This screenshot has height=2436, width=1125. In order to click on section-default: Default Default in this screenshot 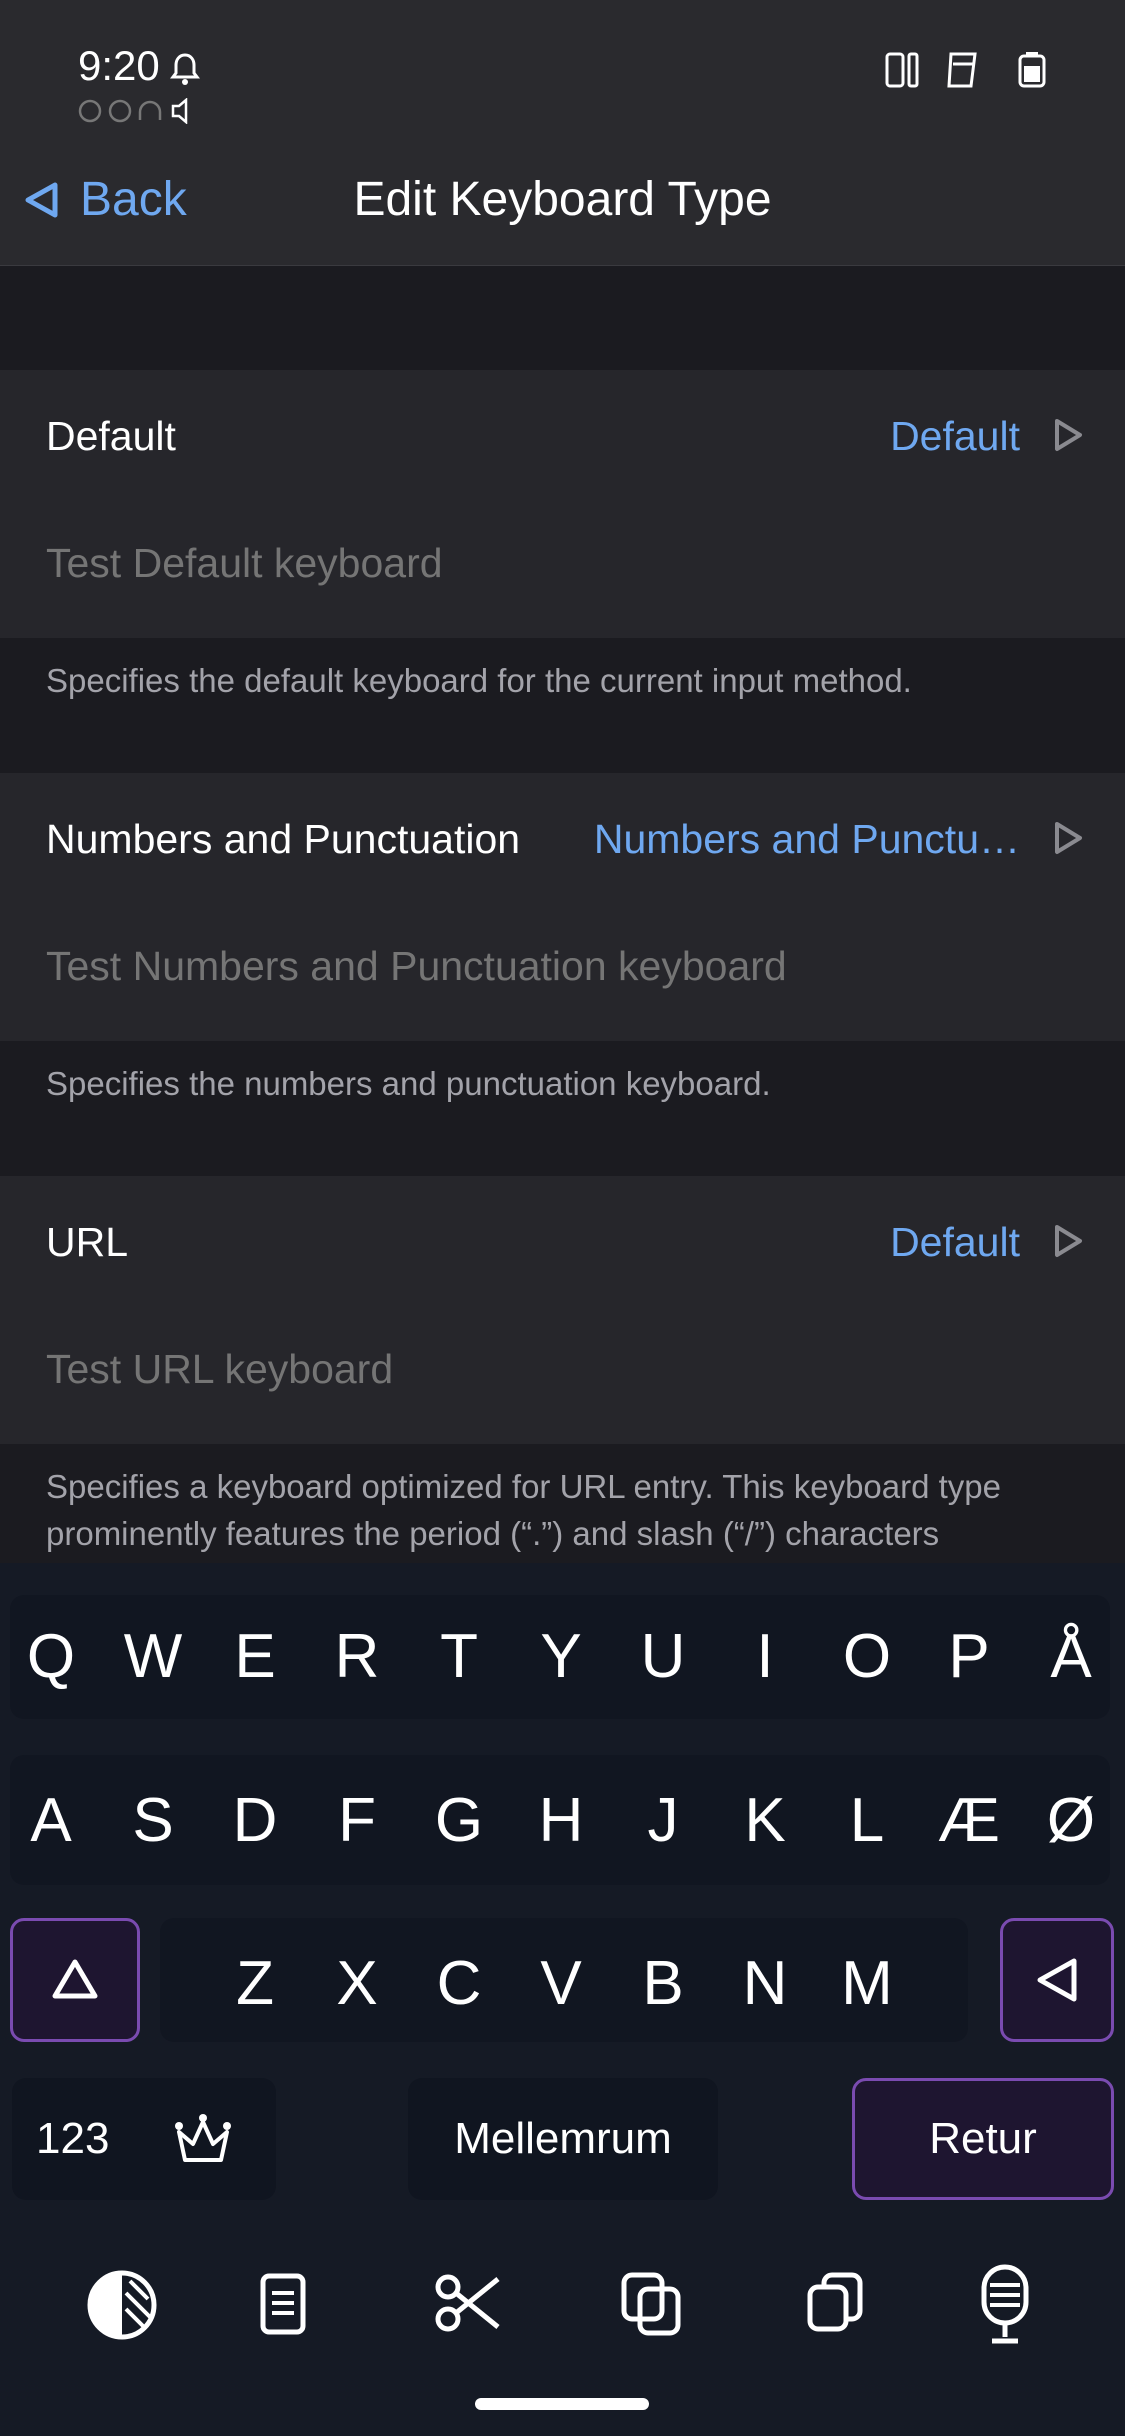, I will do `click(562, 504)`.